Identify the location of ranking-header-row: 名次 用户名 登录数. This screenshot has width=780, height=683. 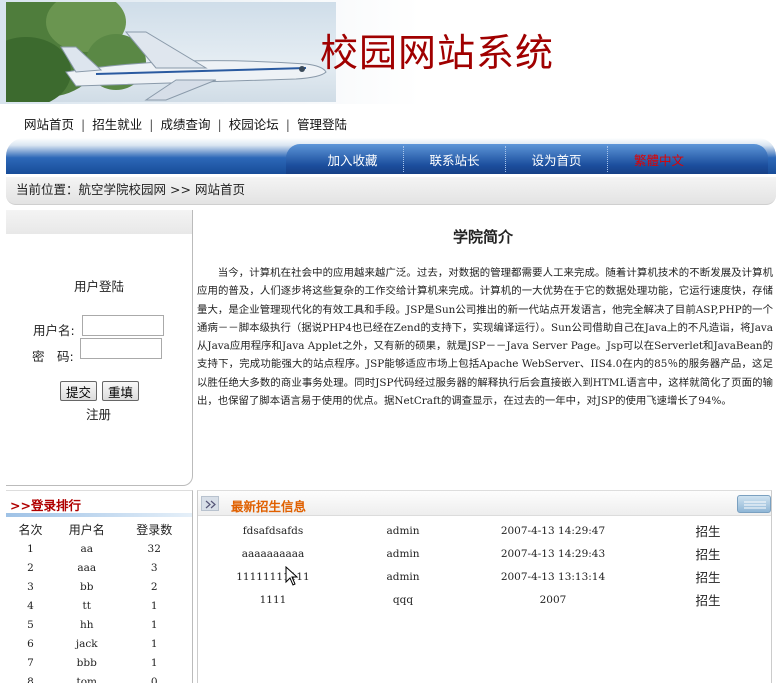
(98, 529).